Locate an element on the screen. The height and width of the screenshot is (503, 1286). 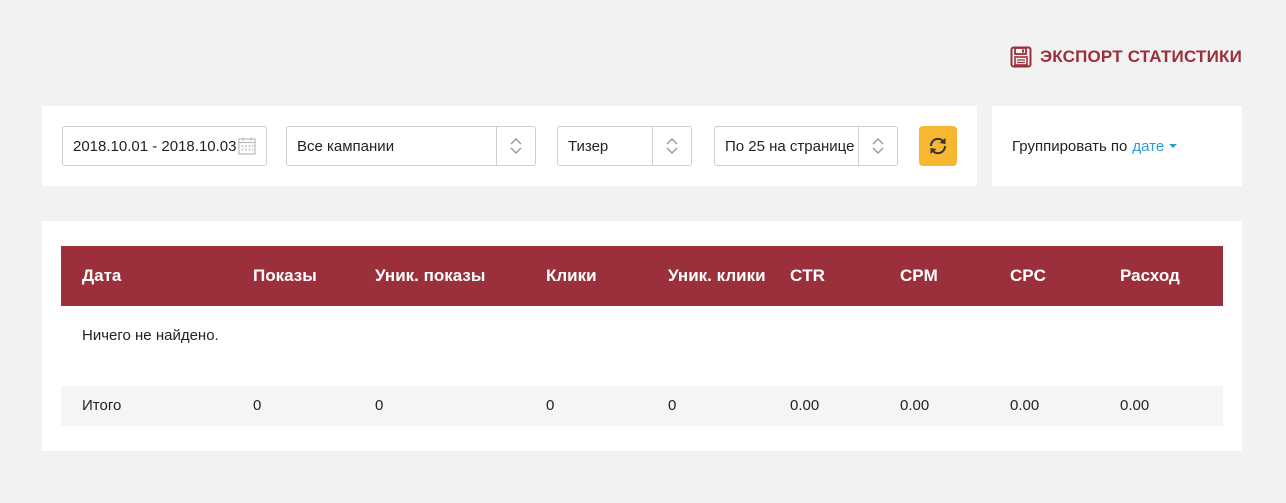
column-header: CPC is located at coordinates (1028, 276).